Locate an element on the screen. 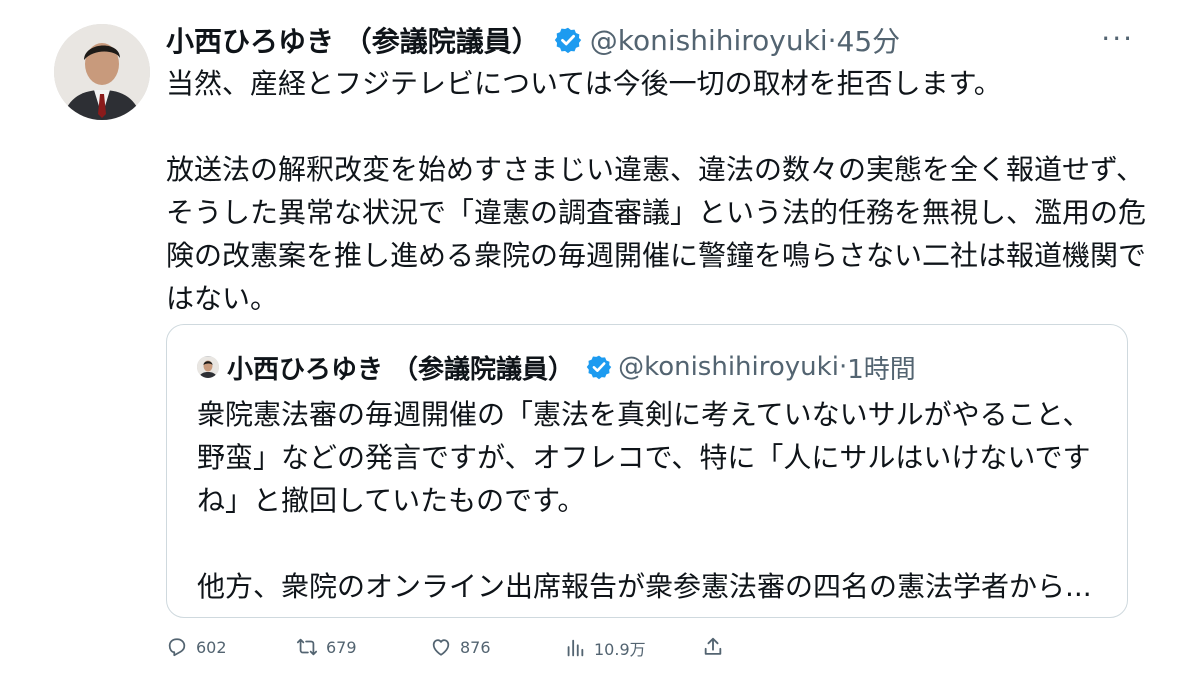 The width and height of the screenshot is (1200, 681). retweet-button: 679 is located at coordinates (326, 647).